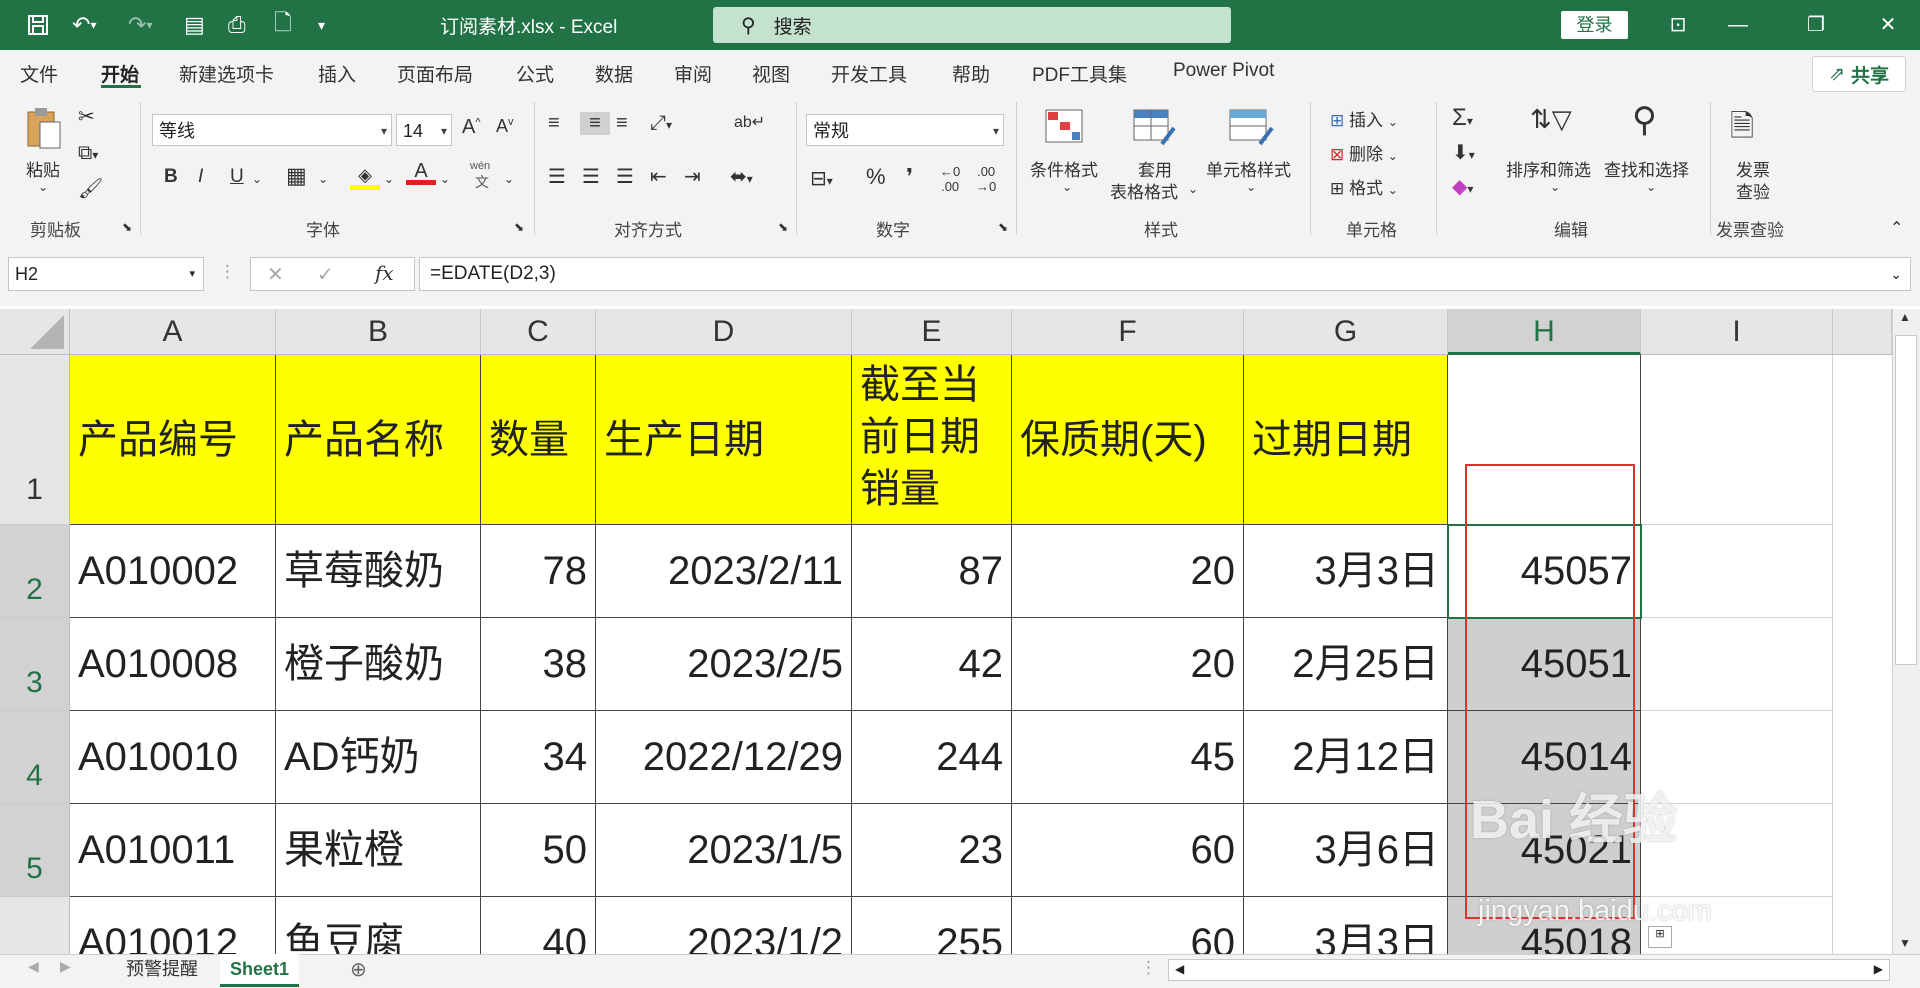 This screenshot has height=988, width=1920. What do you see at coordinates (625, 176) in the screenshot?
I see `align-right-icon: ☰` at bounding box center [625, 176].